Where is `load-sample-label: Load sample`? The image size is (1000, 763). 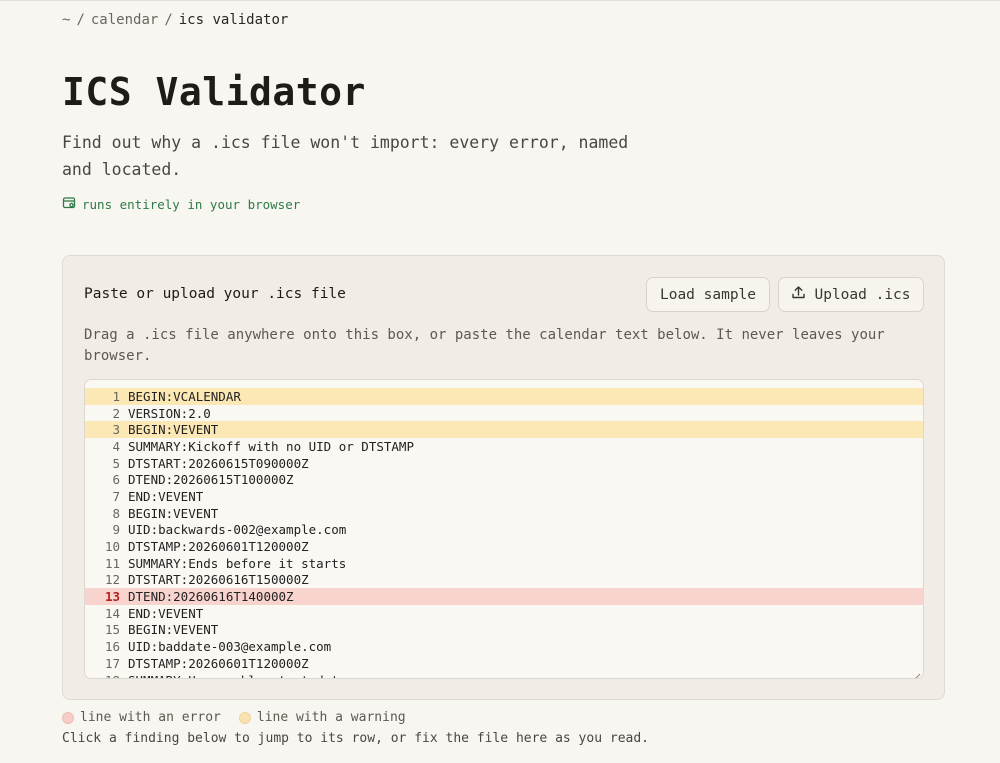
load-sample-label: Load sample is located at coordinates (708, 294).